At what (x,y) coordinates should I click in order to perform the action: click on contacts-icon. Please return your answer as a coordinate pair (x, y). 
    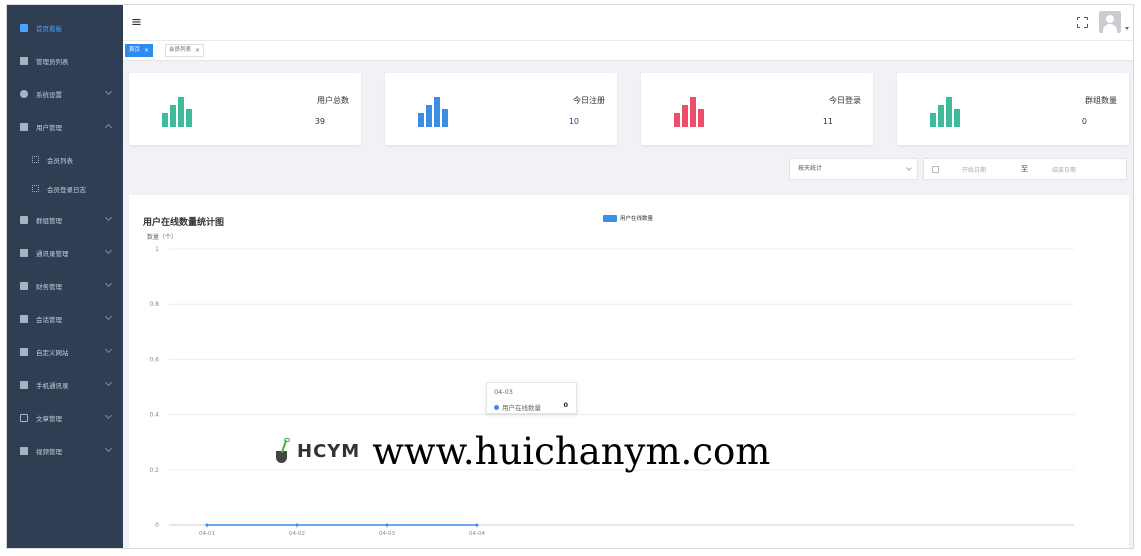
    Looking at the image, I should click on (24, 384).